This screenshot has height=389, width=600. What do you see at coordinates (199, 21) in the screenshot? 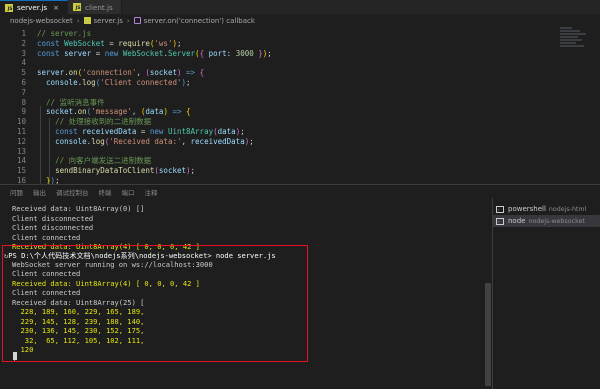
I see `breadcrumb-symbol: server.on('connection') callback` at bounding box center [199, 21].